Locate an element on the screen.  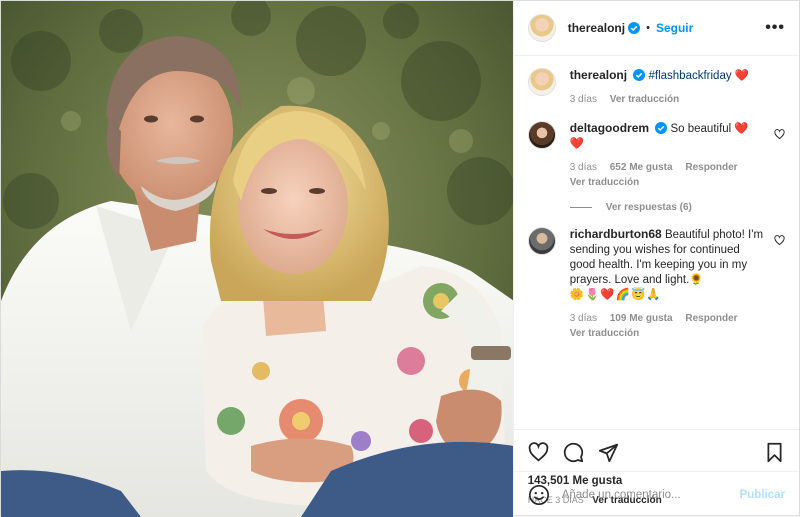
caption-hashtag: #flashbackfriday is located at coordinates (689, 76).